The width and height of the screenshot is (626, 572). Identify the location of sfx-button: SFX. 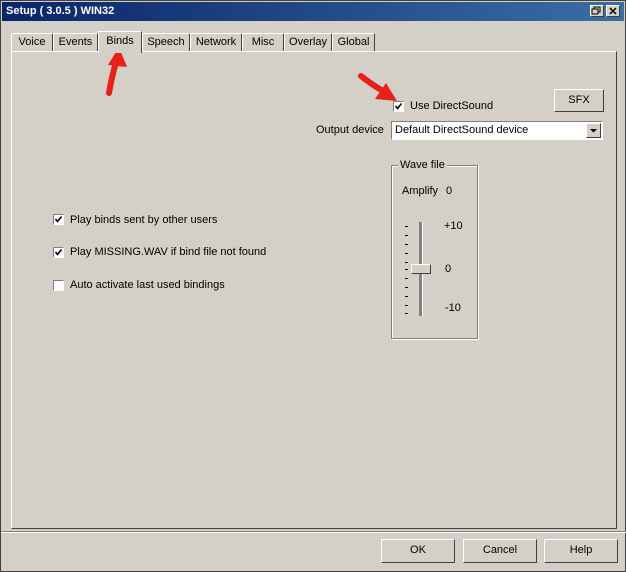
(579, 100).